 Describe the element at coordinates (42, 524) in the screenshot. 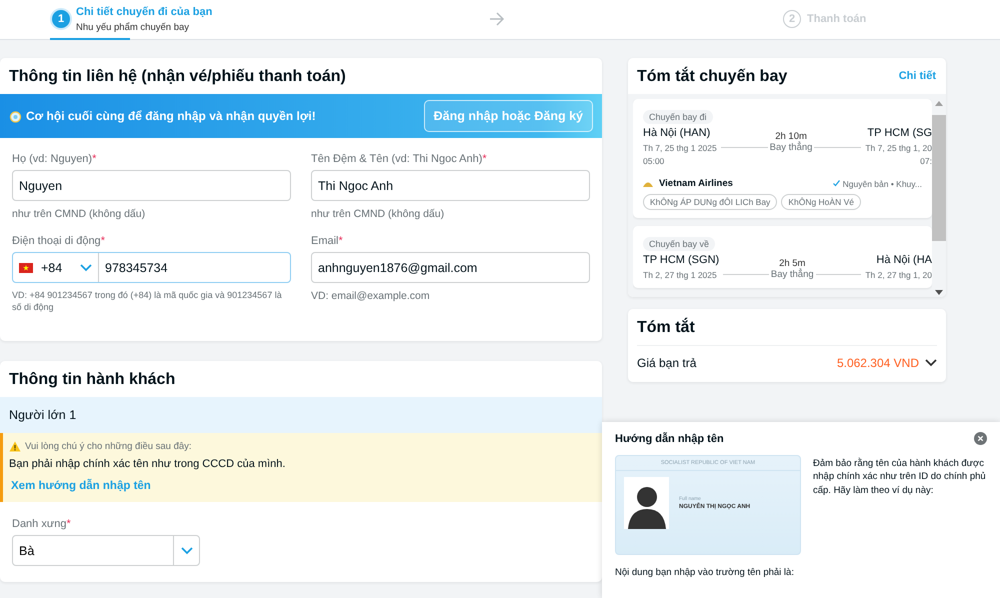

I see `field-label: Danh xưng*` at that location.